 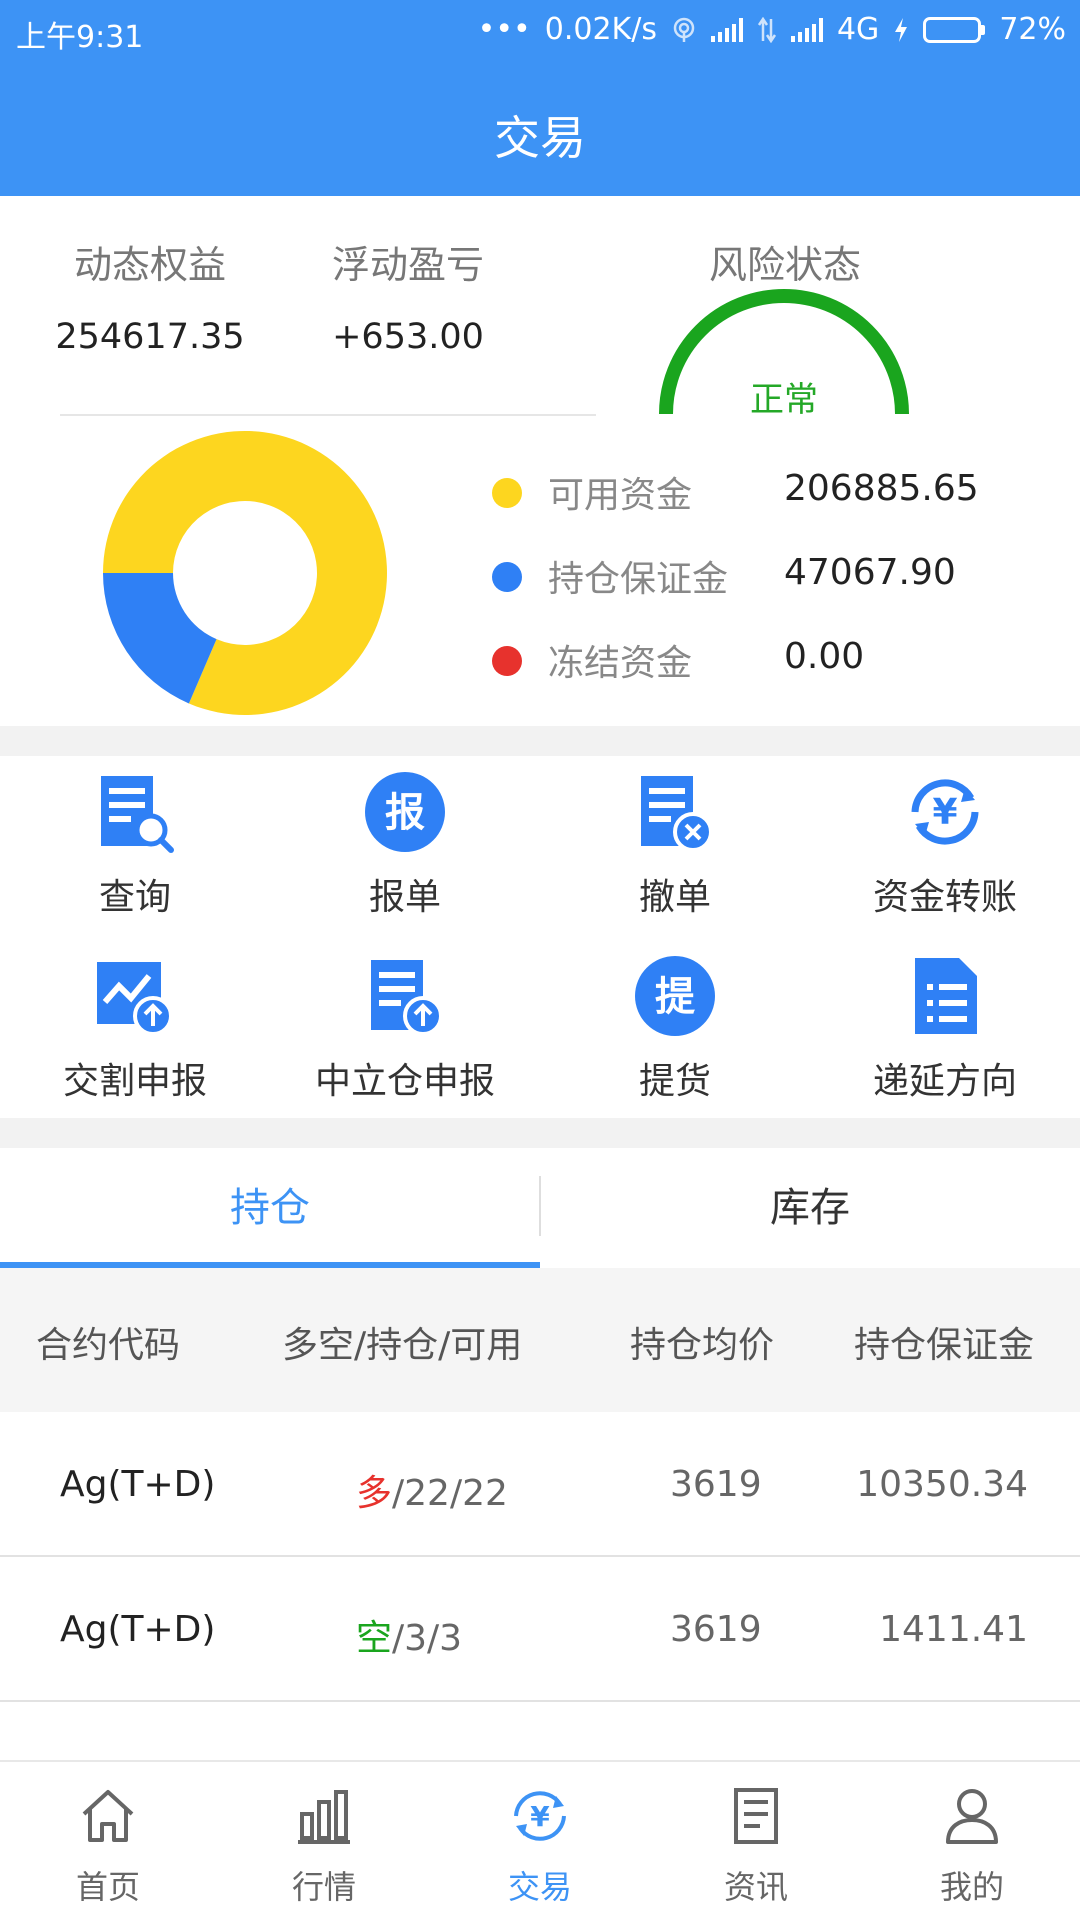 I want to click on col-side-qty: 多空/持仓/可用, so click(x=402, y=1345).